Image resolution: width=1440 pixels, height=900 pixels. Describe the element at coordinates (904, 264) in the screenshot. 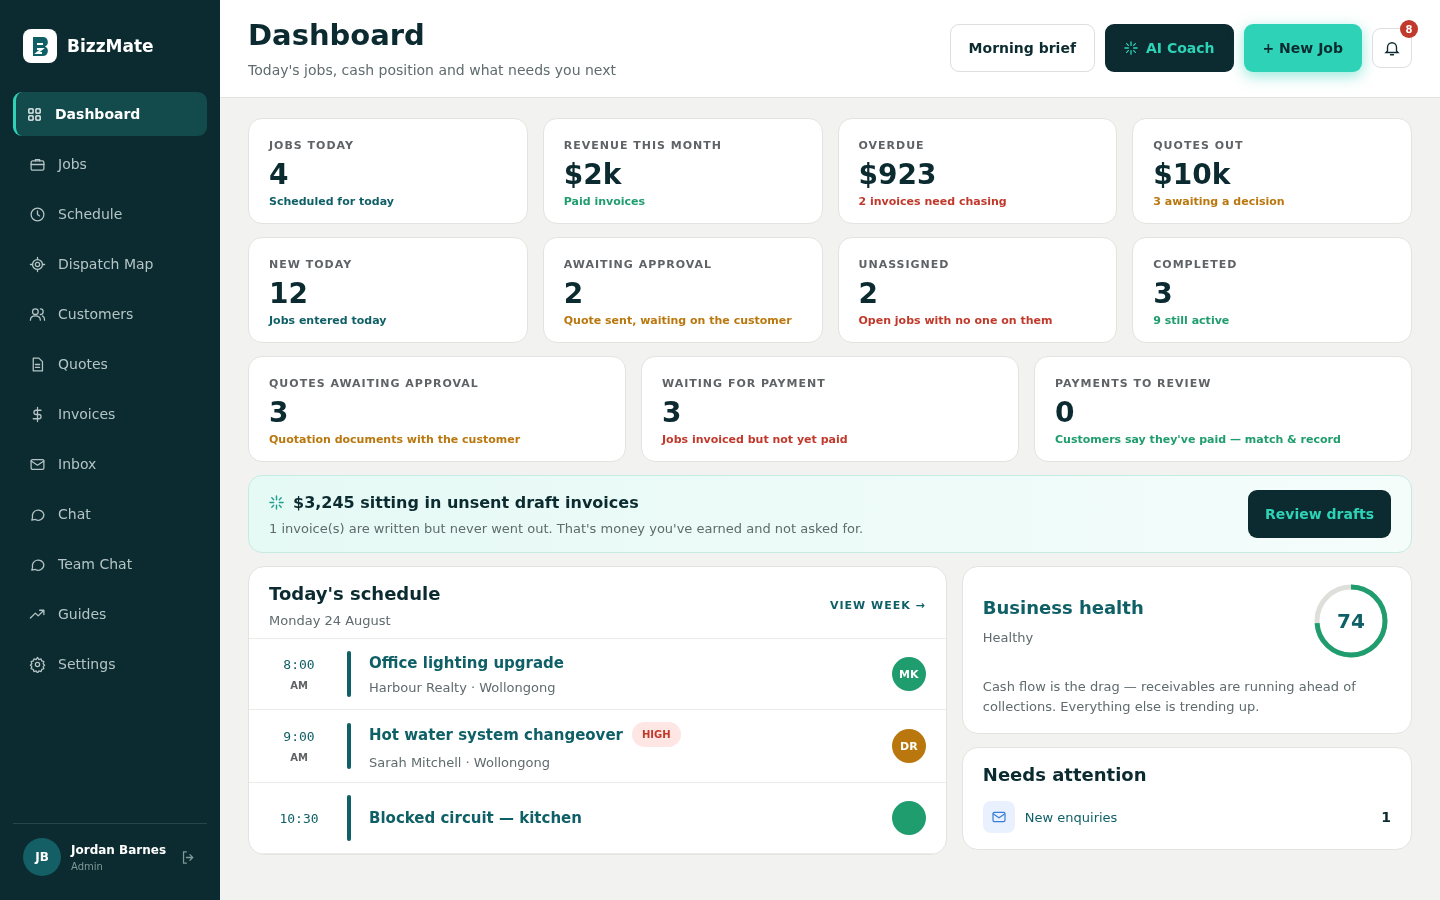

I see `stat-label: UNASSIGNED` at that location.